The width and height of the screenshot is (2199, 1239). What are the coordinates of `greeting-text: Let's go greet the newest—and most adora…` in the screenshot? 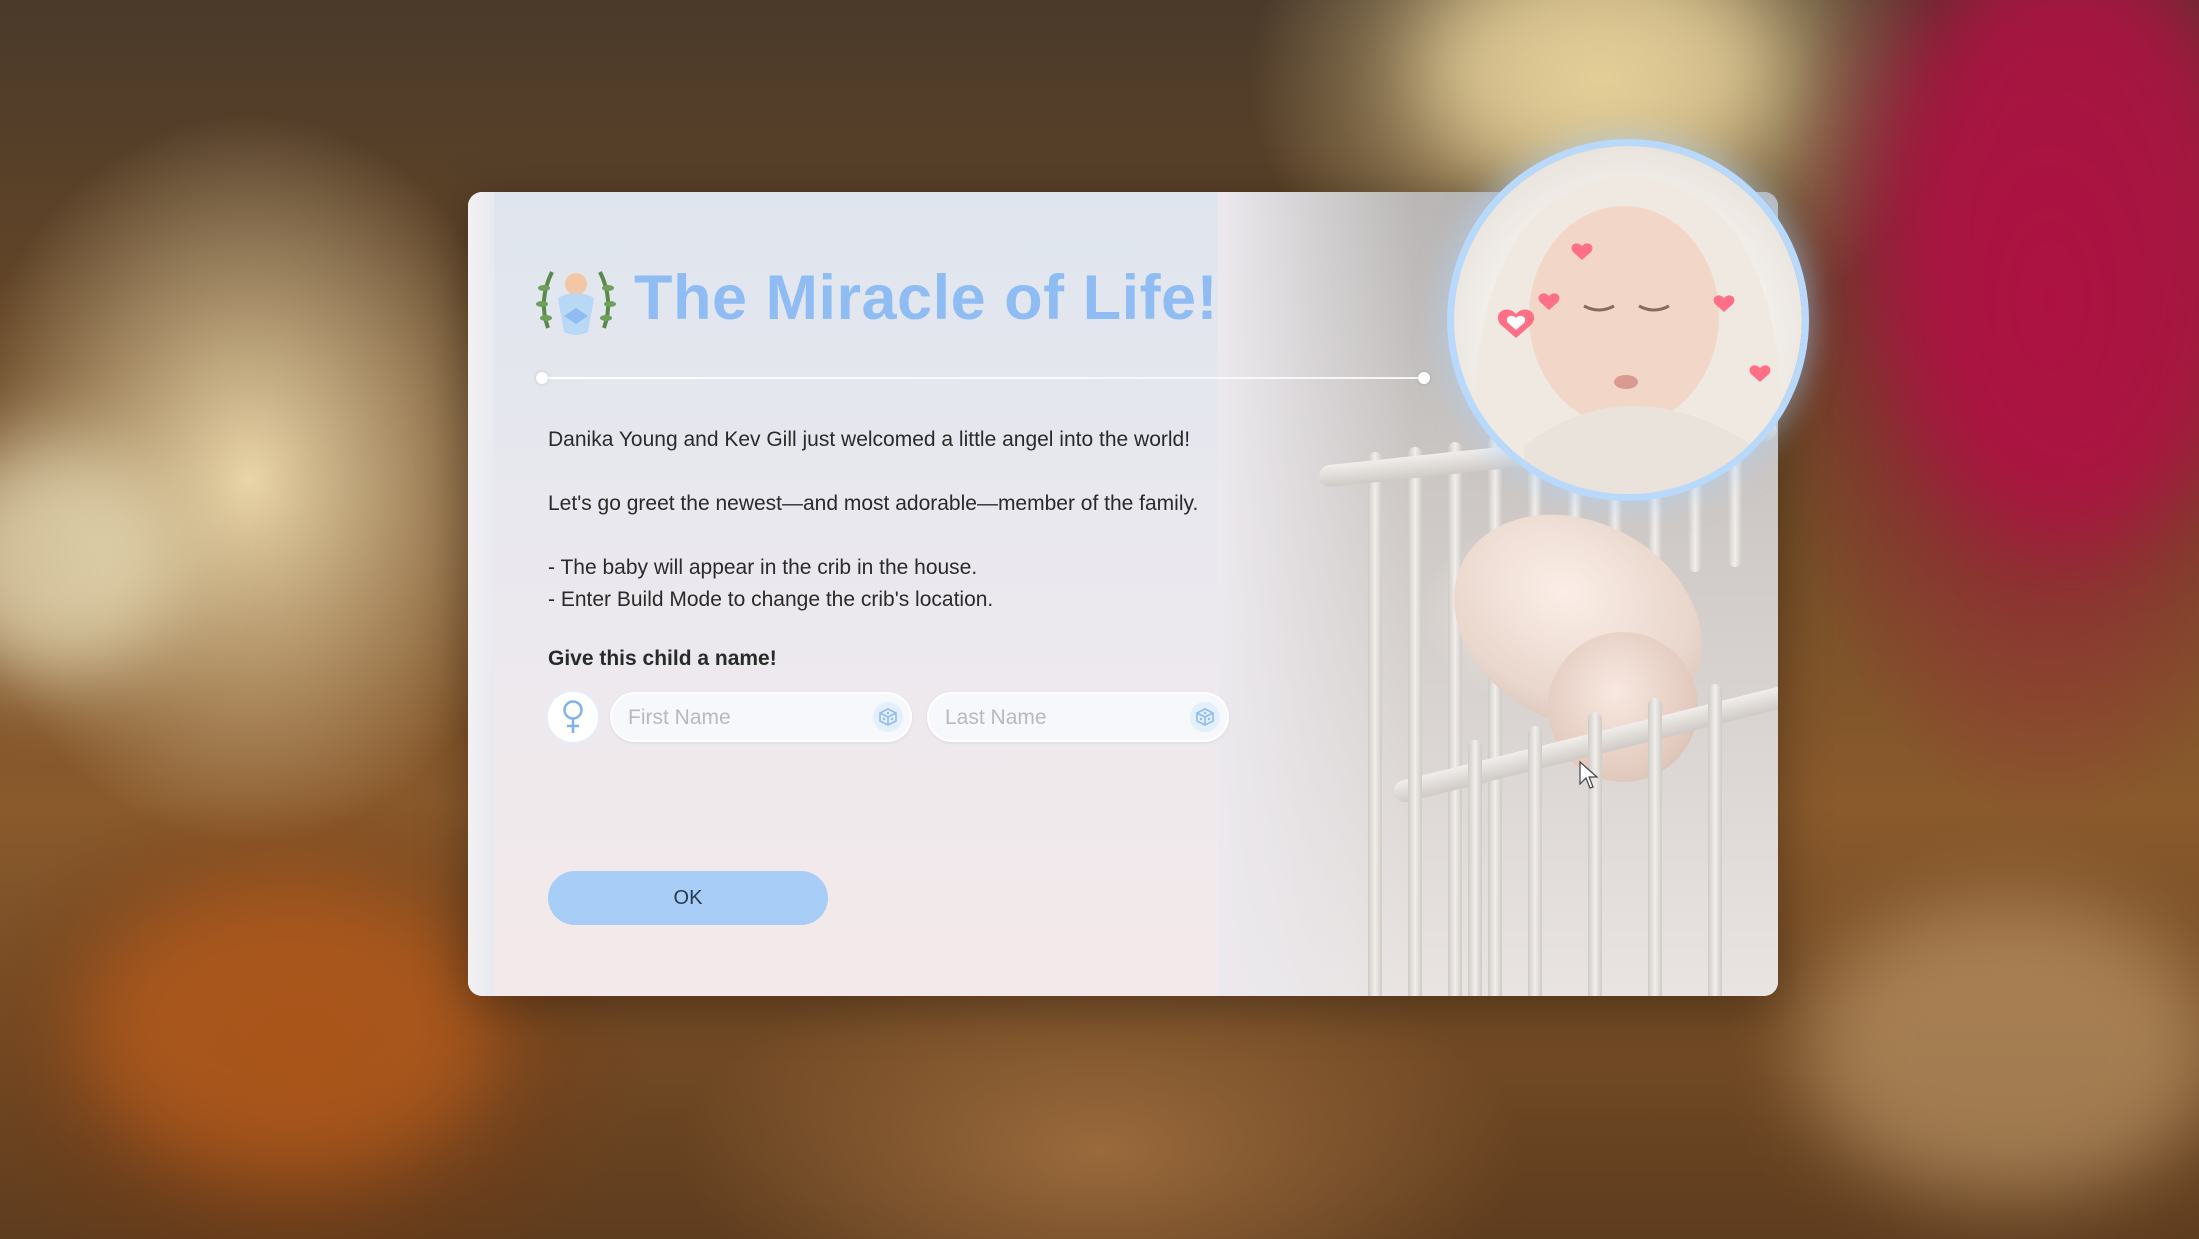 It's located at (873, 503).